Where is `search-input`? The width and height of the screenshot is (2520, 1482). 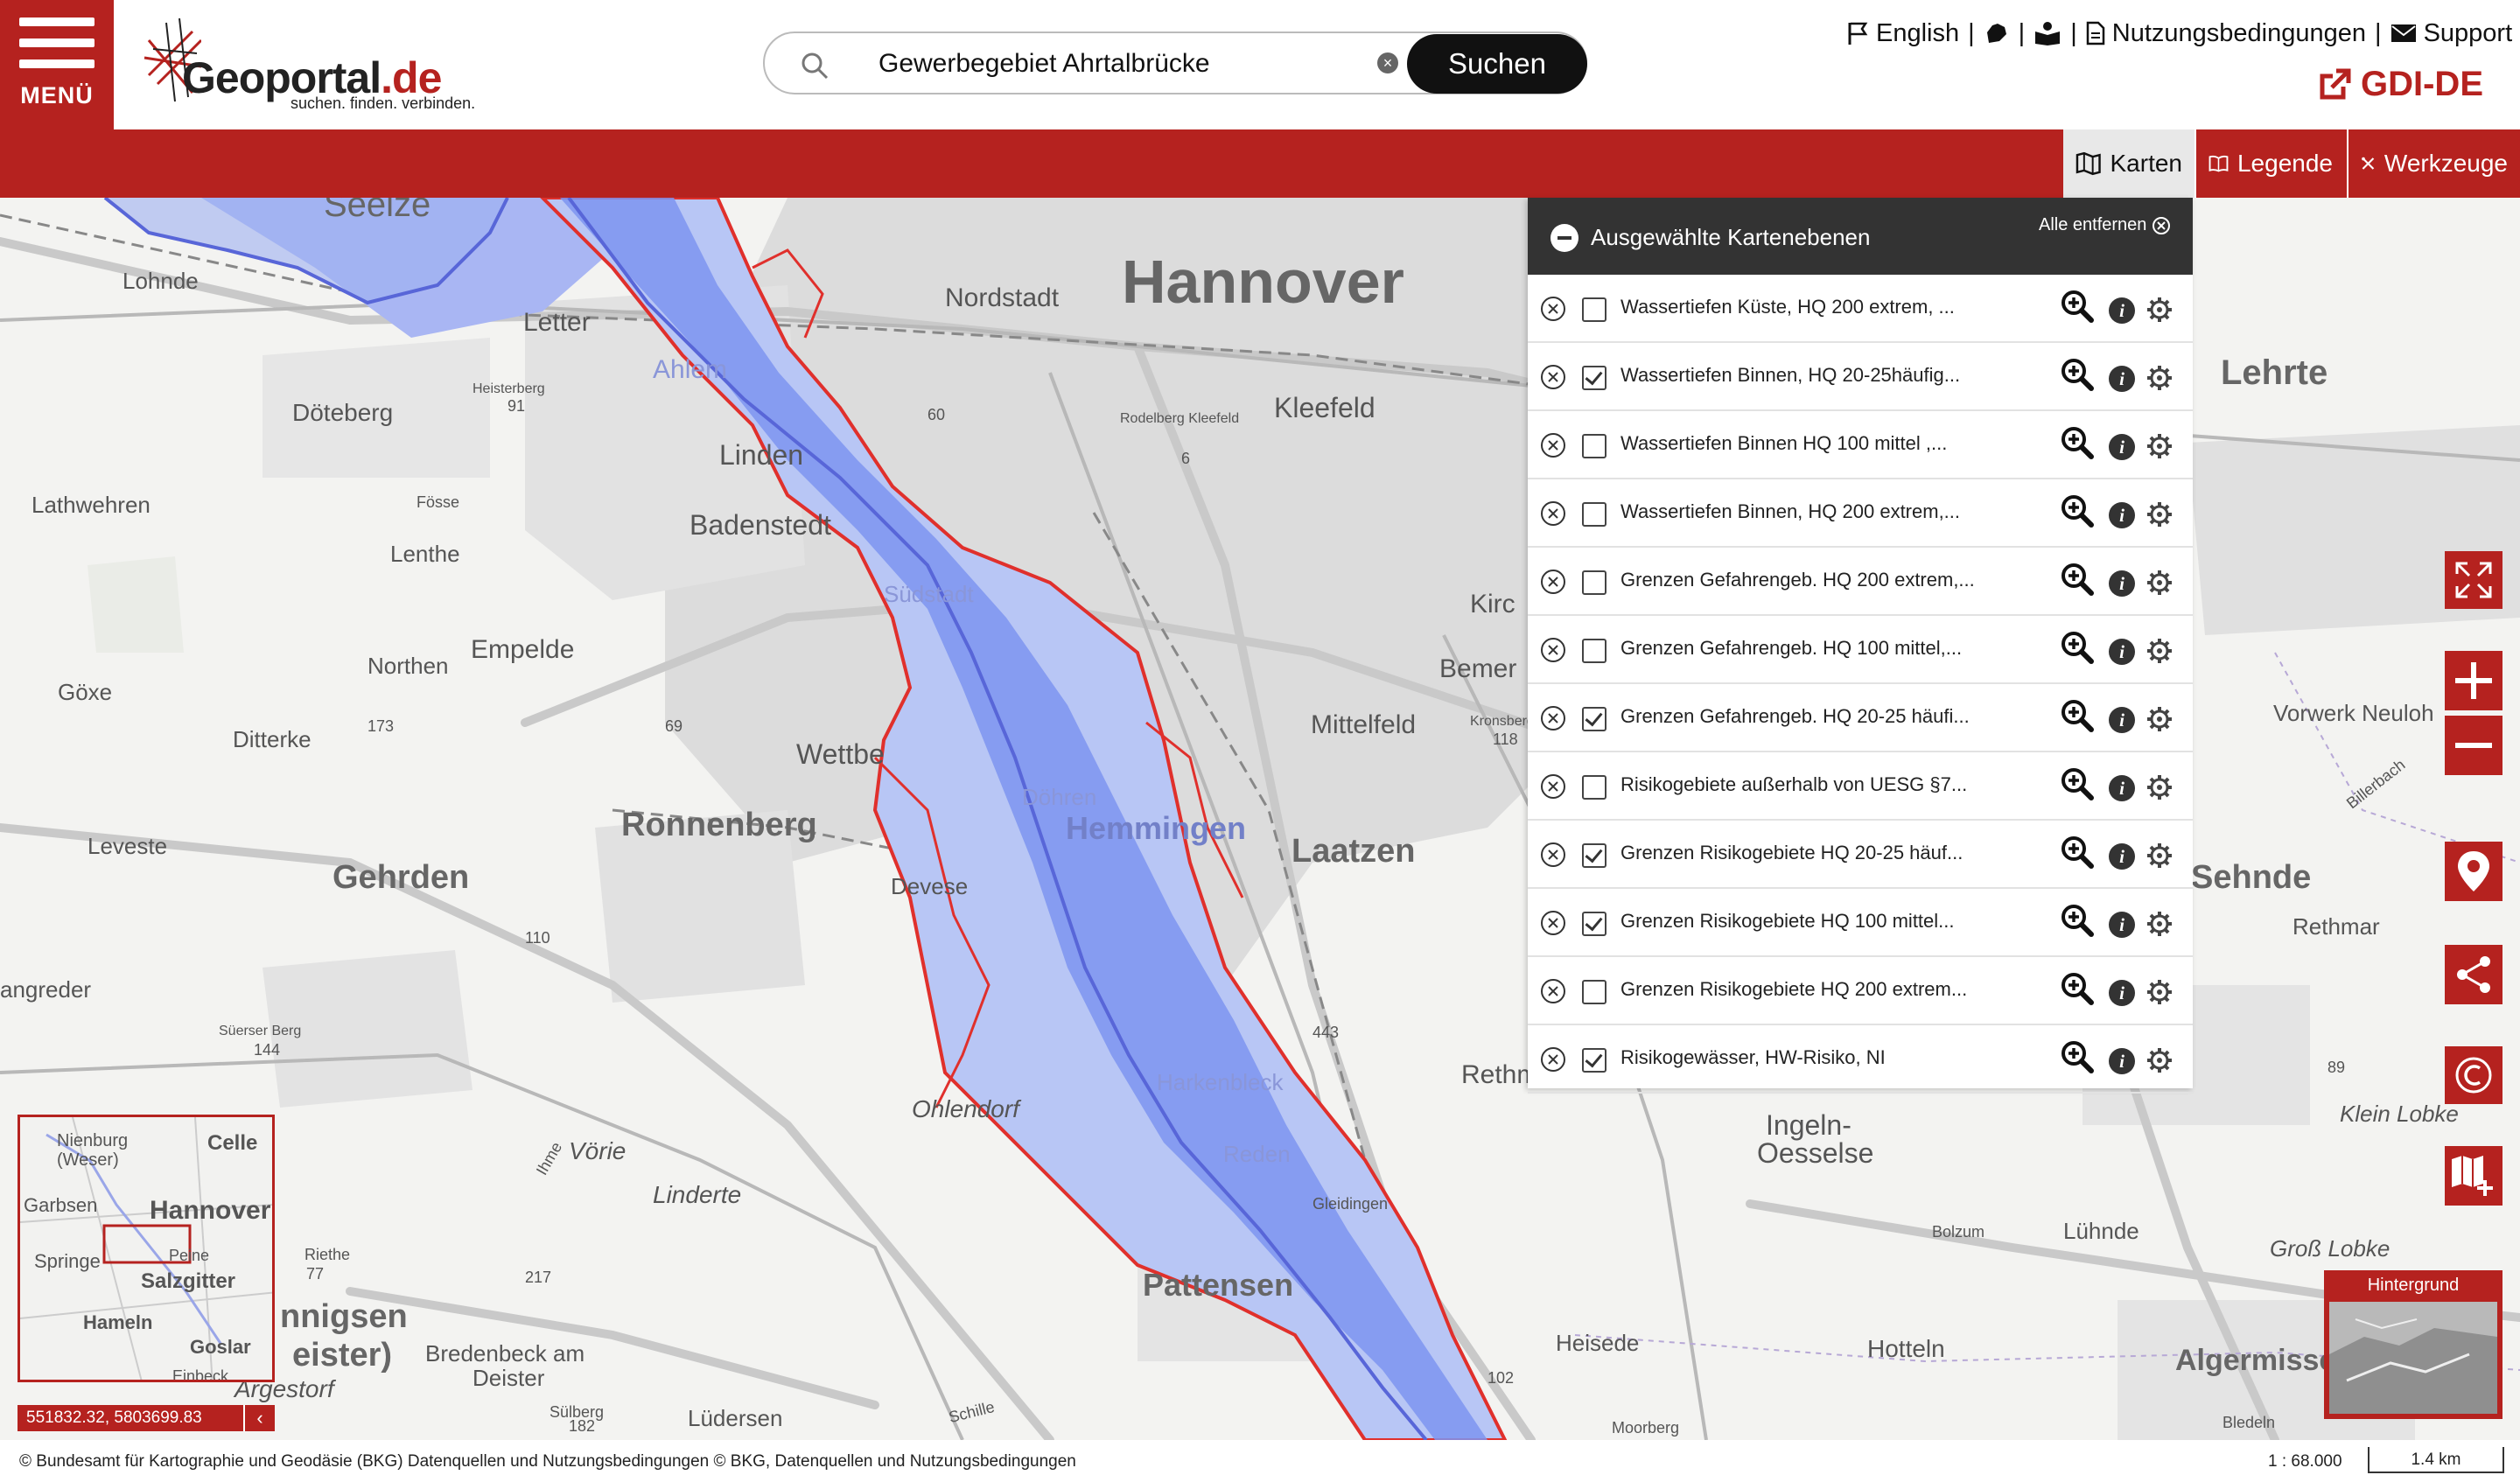
search-input is located at coordinates (1141, 63).